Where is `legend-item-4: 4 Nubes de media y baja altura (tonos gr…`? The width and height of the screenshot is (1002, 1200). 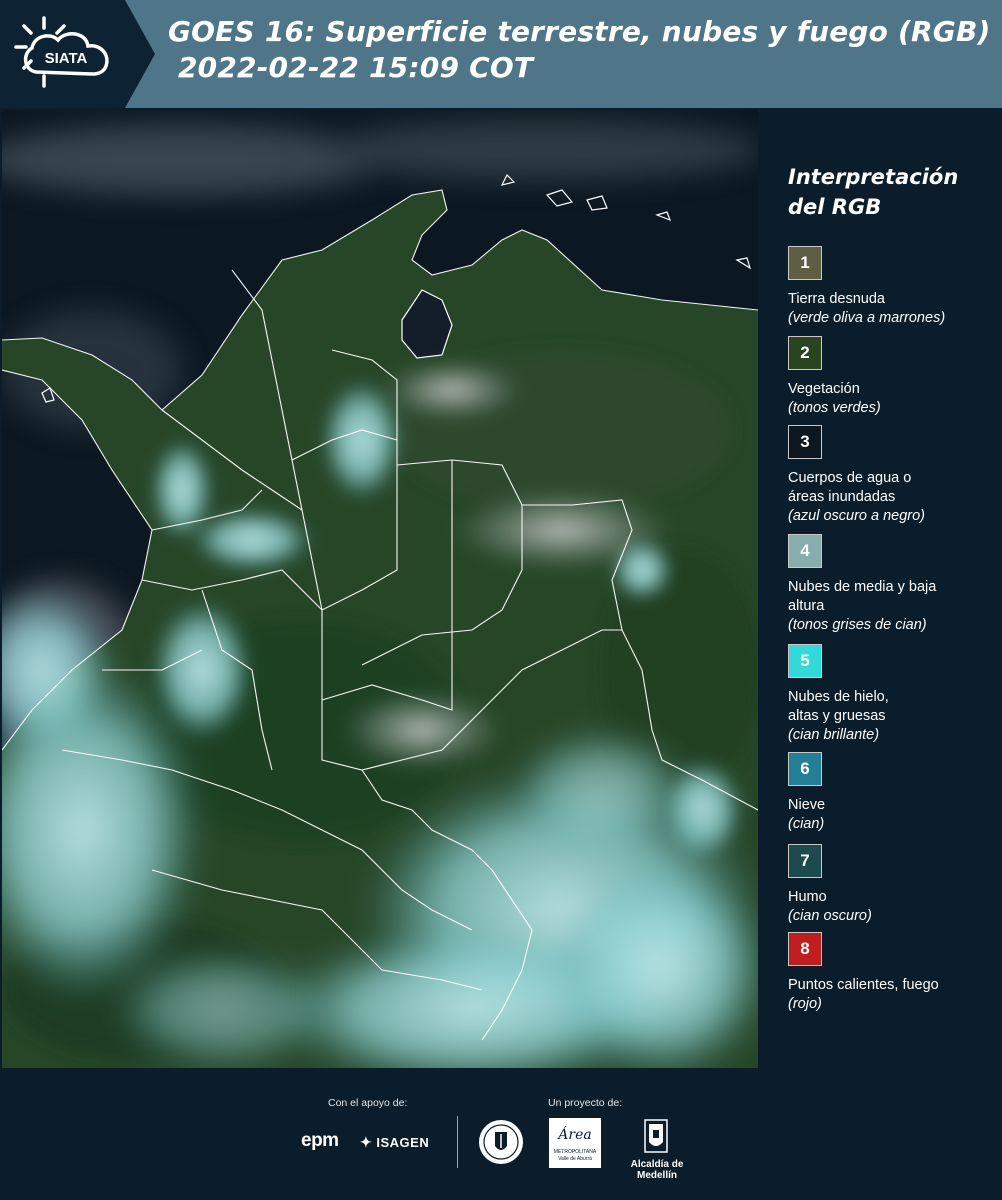 legend-item-4: 4 Nubes de media y baja altura (tonos gr… is located at coordinates (893, 584).